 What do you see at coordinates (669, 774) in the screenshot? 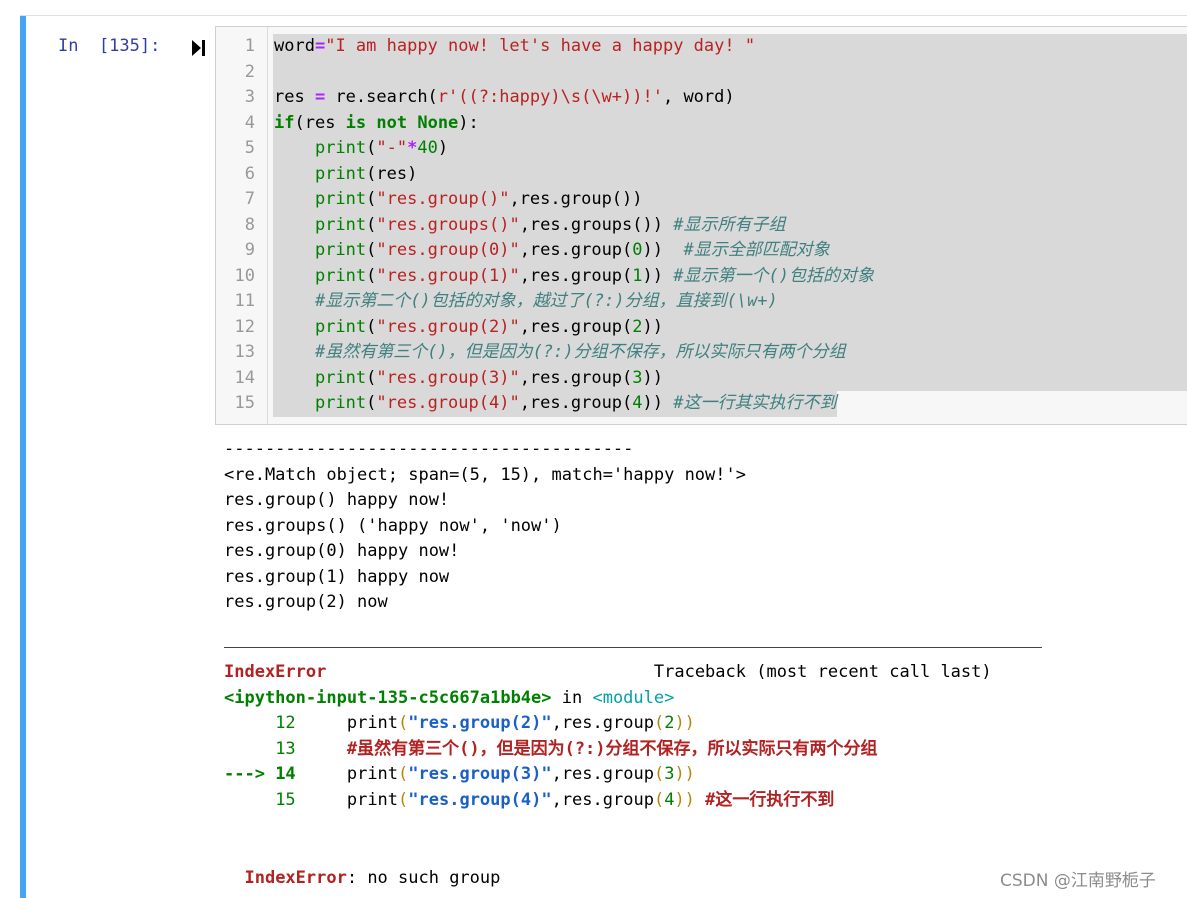
I see `traceback-token: 3` at bounding box center [669, 774].